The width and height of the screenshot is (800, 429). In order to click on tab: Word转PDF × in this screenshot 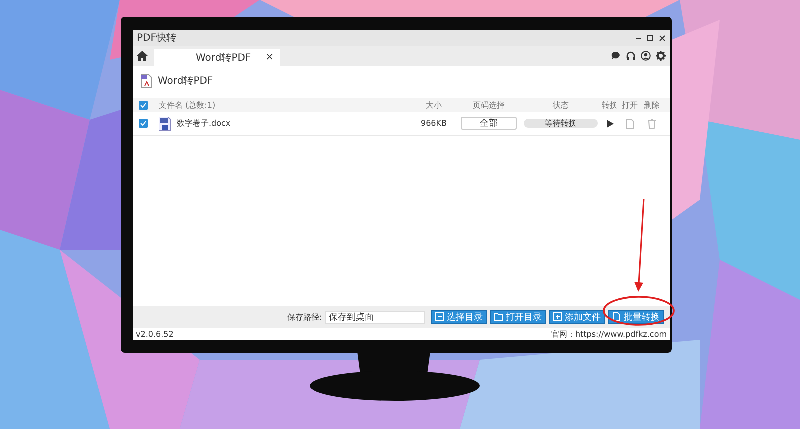, I will do `click(217, 57)`.